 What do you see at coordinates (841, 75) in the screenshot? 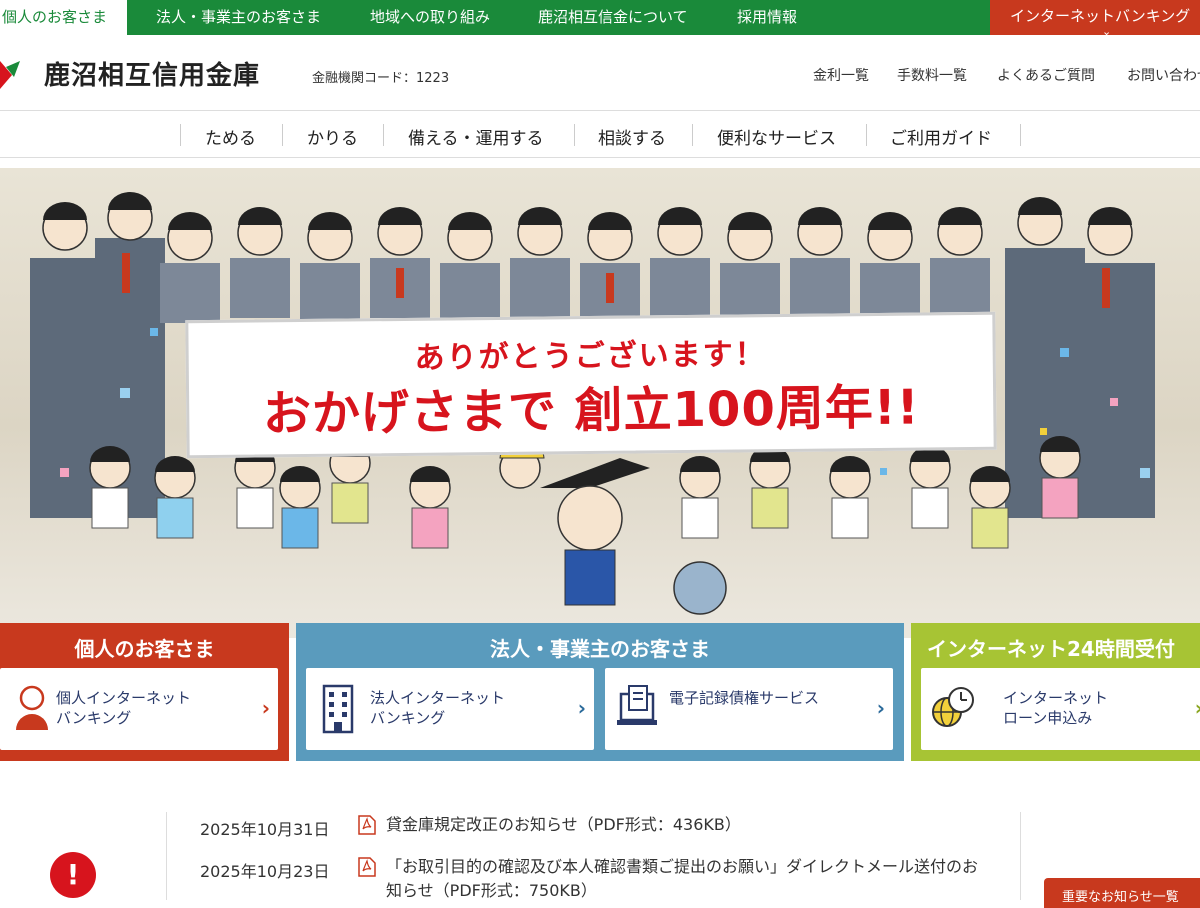
I see `link-interest-rates: 金利一覧` at bounding box center [841, 75].